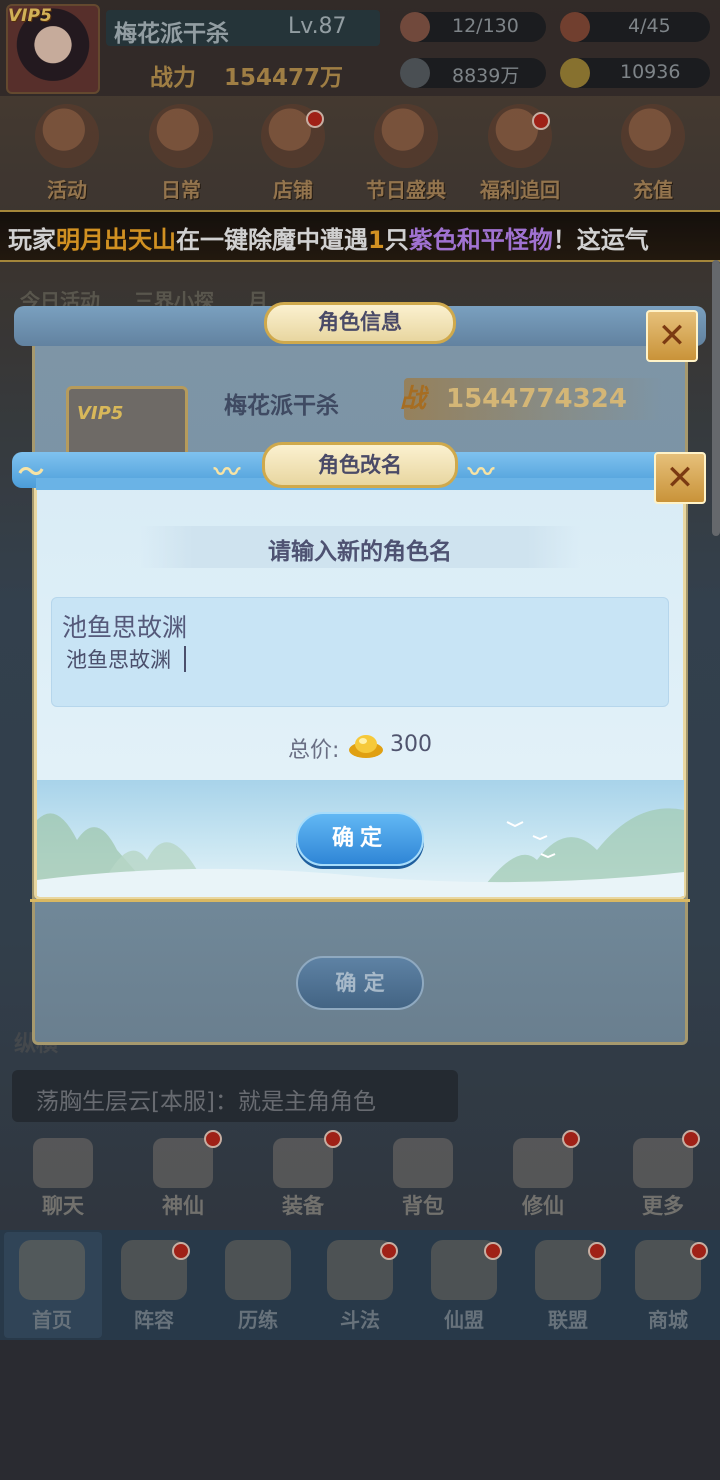 This screenshot has height=1480, width=720. What do you see at coordinates (360, 893) in the screenshot?
I see `dialog-bottom-trim` at bounding box center [360, 893].